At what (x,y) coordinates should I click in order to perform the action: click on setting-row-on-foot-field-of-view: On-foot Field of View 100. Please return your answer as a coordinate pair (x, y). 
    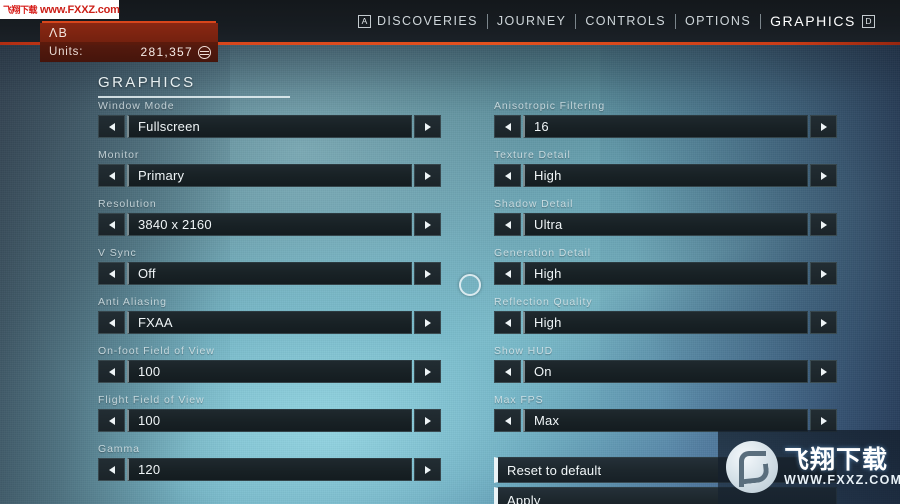
    Looking at the image, I should click on (269, 364).